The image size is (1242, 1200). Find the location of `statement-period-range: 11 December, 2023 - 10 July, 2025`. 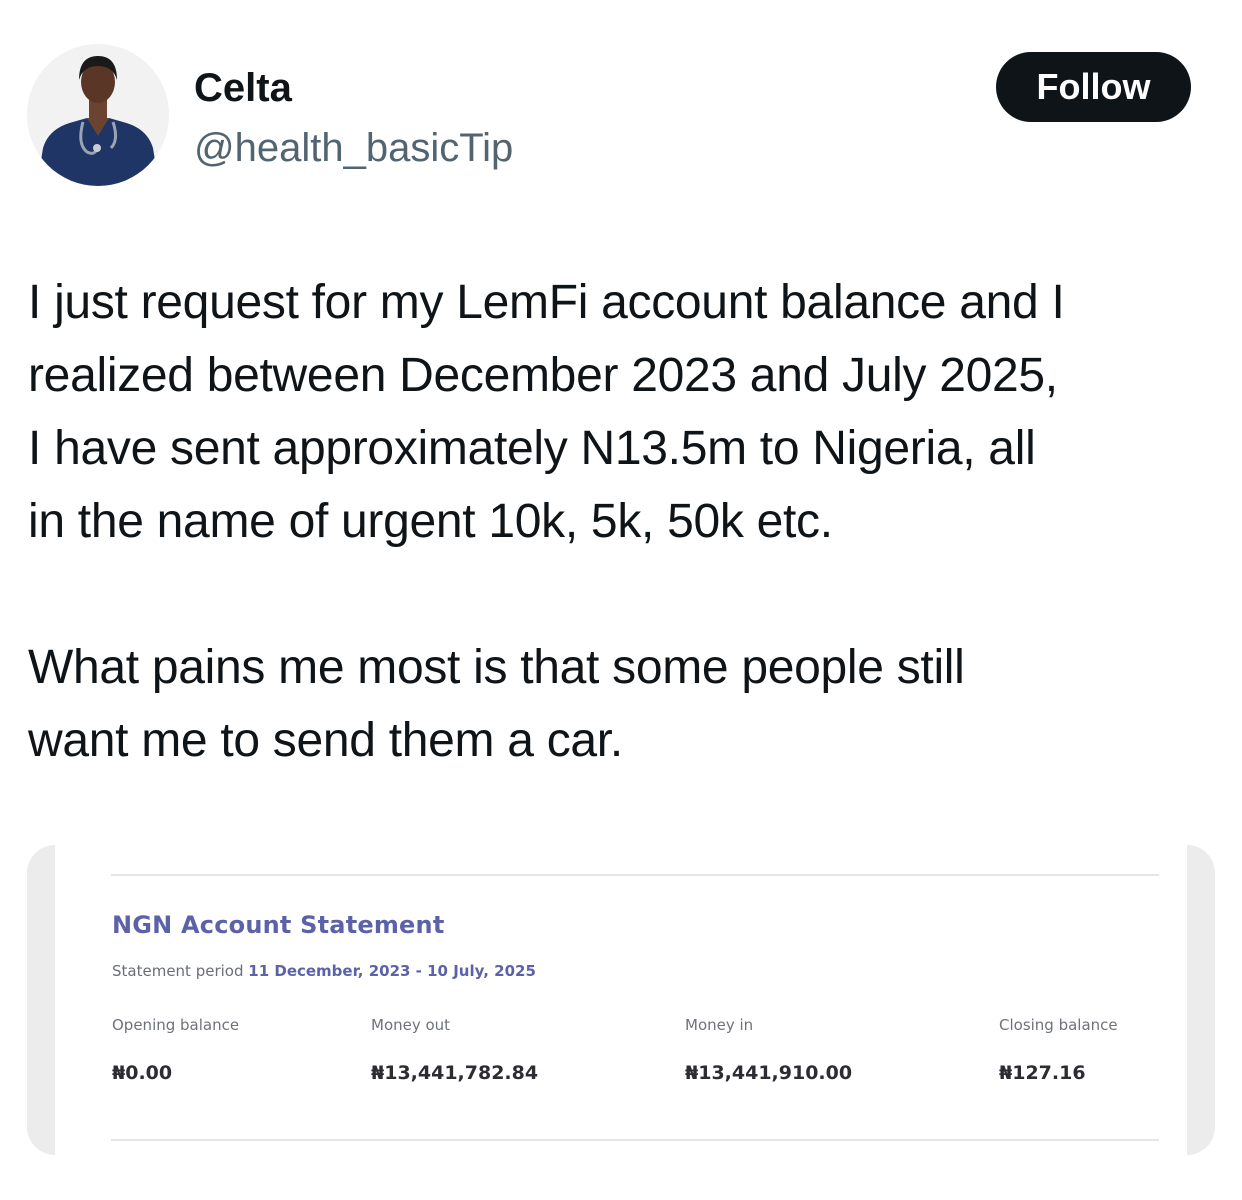

statement-period-range: 11 December, 2023 - 10 July, 2025 is located at coordinates (392, 971).